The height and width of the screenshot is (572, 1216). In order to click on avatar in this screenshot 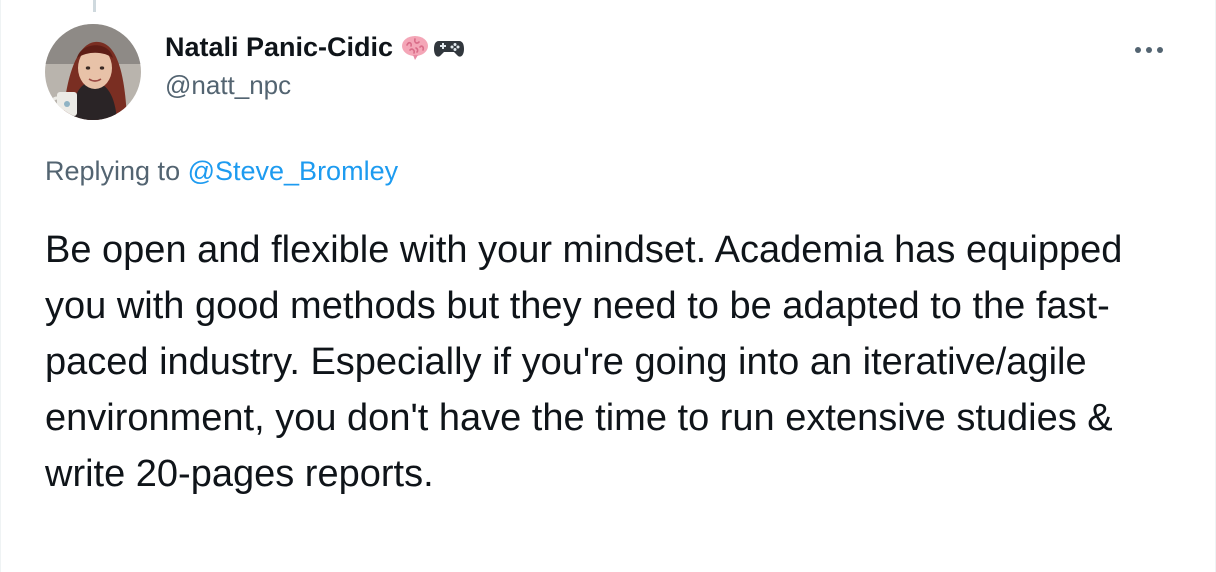, I will do `click(93, 72)`.